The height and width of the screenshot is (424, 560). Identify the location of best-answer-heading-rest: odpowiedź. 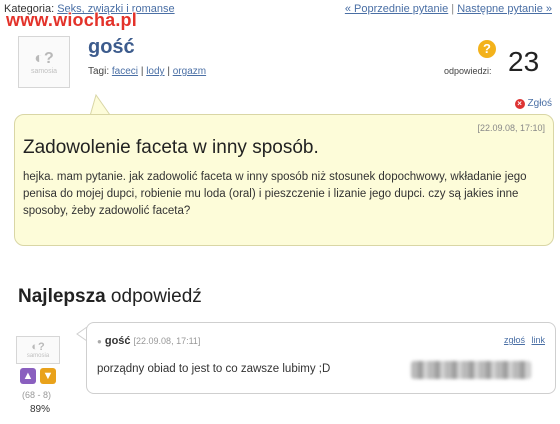
(153, 296).